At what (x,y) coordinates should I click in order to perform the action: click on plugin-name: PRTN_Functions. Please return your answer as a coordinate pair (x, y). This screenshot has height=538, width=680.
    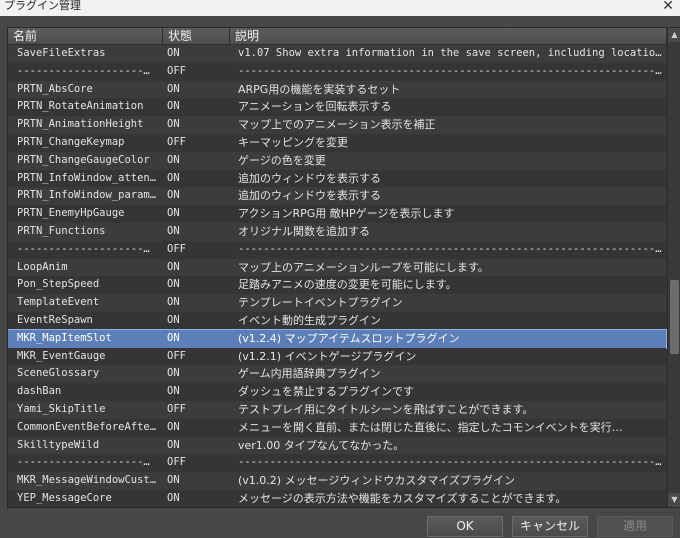
    Looking at the image, I should click on (61, 230).